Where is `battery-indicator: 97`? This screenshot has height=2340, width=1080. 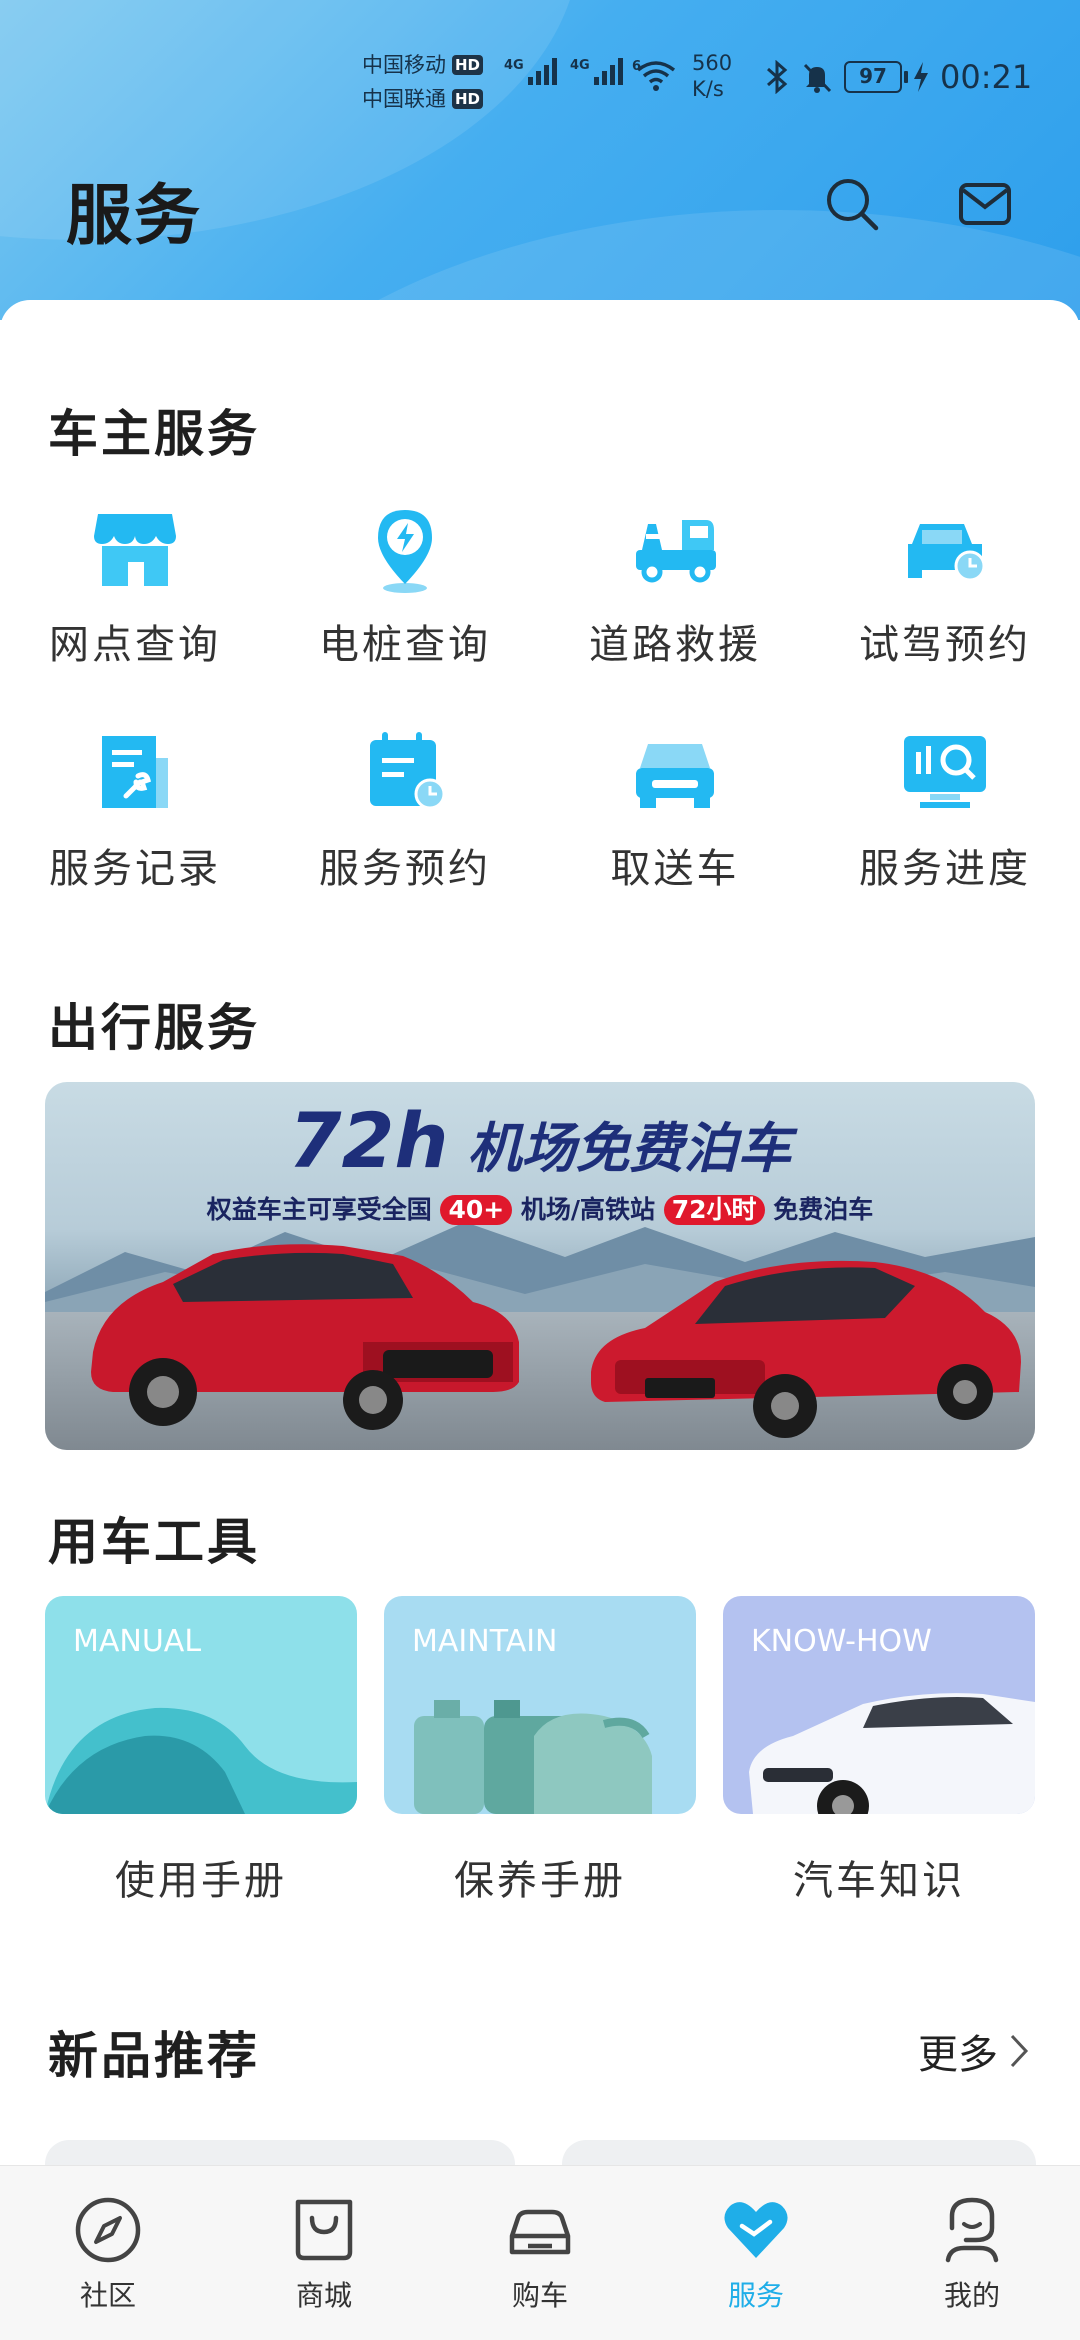
battery-indicator: 97 is located at coordinates (876, 77).